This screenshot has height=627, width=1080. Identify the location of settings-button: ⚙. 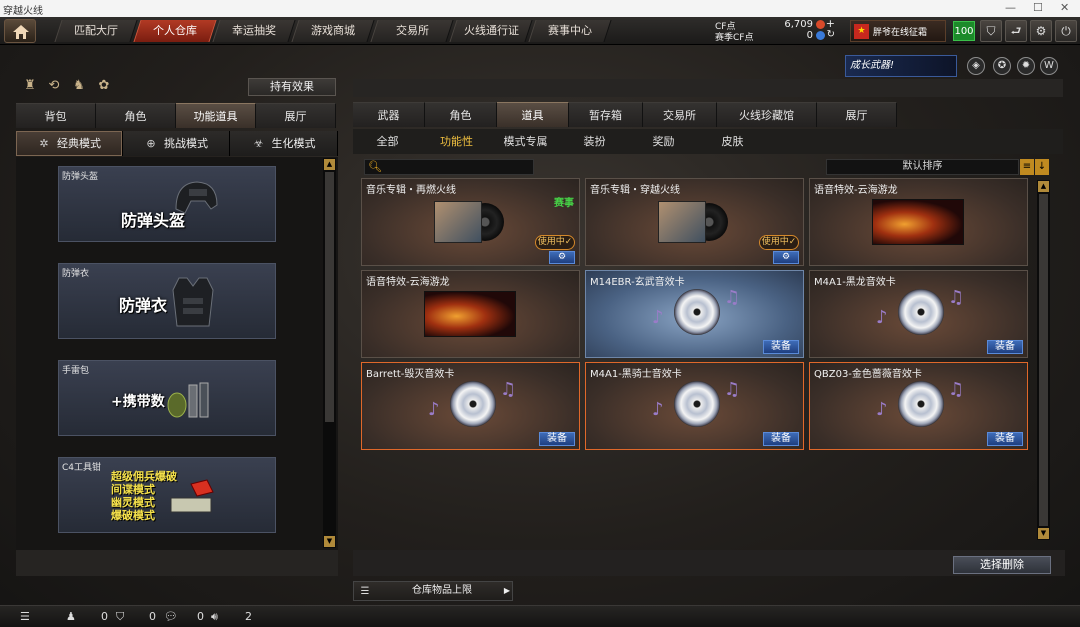
(1041, 31).